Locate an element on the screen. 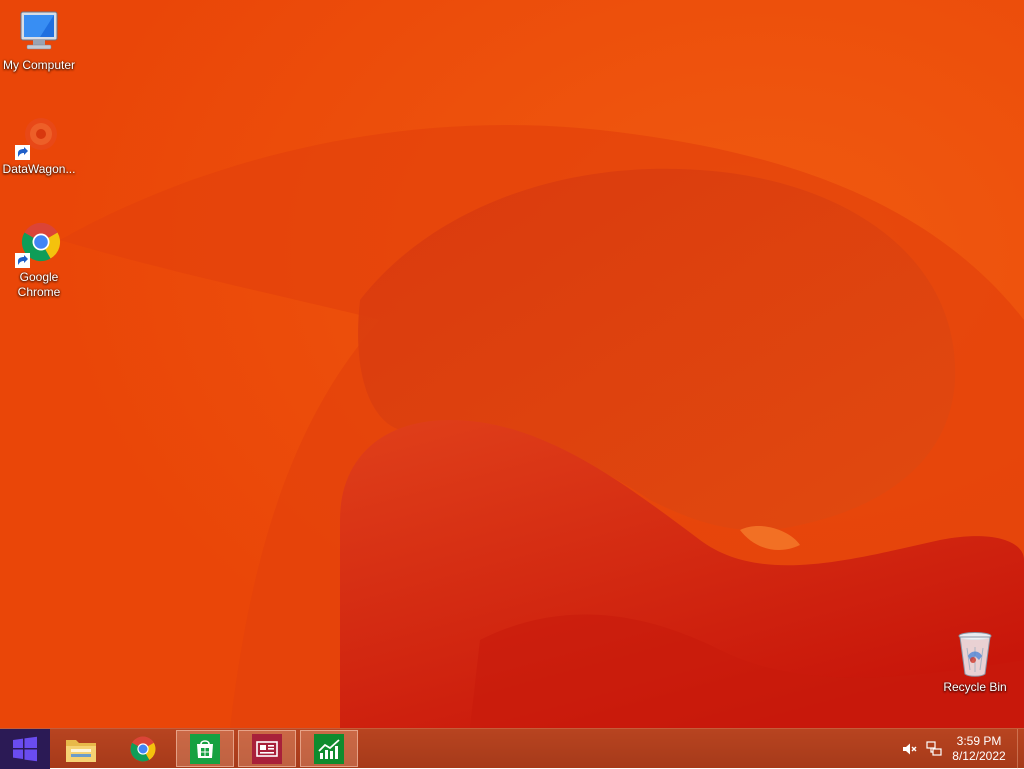 The width and height of the screenshot is (1024, 769). file-explorer-icon is located at coordinates (81, 750).